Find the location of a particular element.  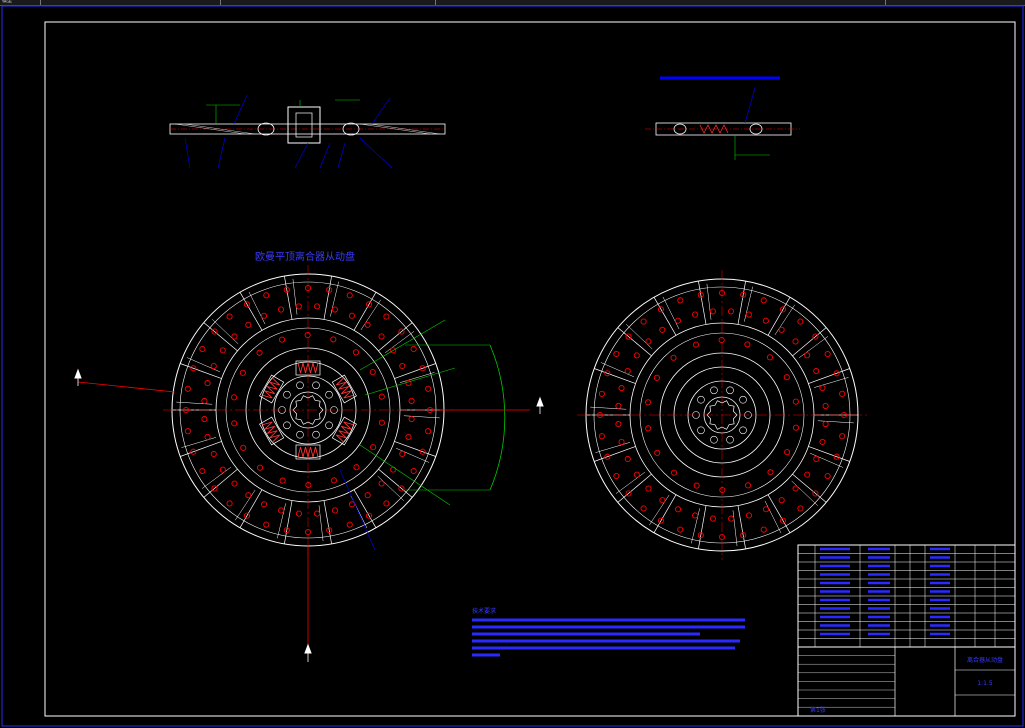

section-view-main is located at coordinates (307, 131).